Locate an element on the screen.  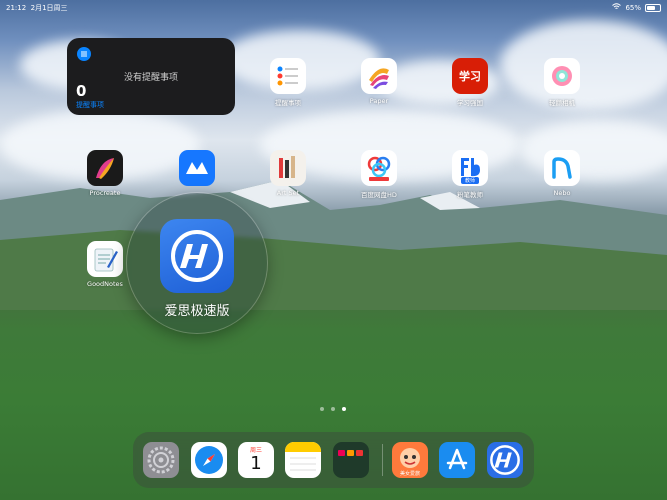
page-indicator is located at coordinates (333, 409).